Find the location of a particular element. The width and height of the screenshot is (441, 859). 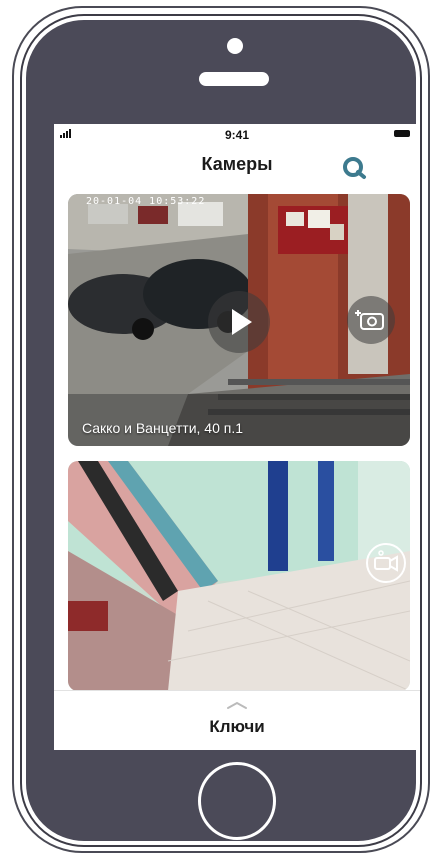

status-time: 9:41 is located at coordinates (237, 135).